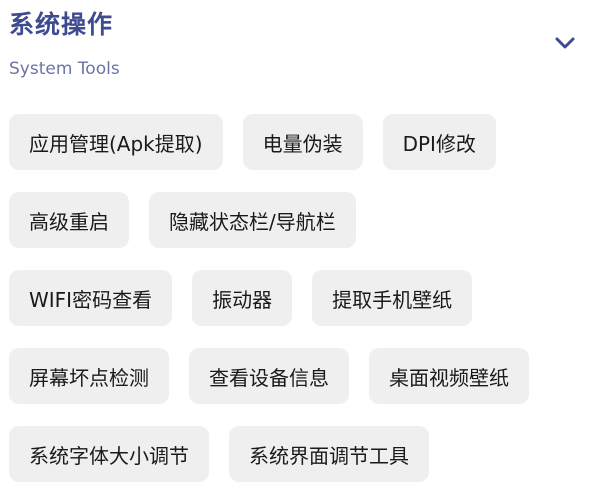 This screenshot has width=600, height=504. What do you see at coordinates (116, 142) in the screenshot?
I see `tool-app-manager-button: 应用管理(Apk提取)` at bounding box center [116, 142].